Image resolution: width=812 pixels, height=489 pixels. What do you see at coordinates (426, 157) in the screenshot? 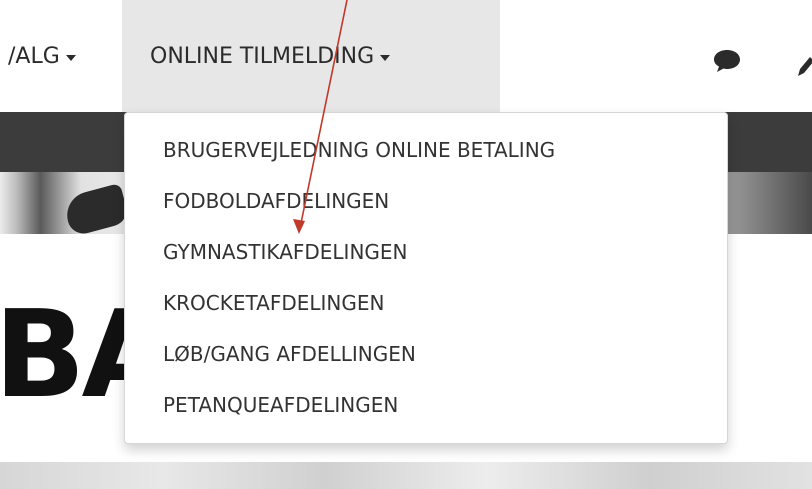
I see `menu-item-brugervejledning: BRUGERVEJLEDNING ONLINE BETALING` at bounding box center [426, 157].